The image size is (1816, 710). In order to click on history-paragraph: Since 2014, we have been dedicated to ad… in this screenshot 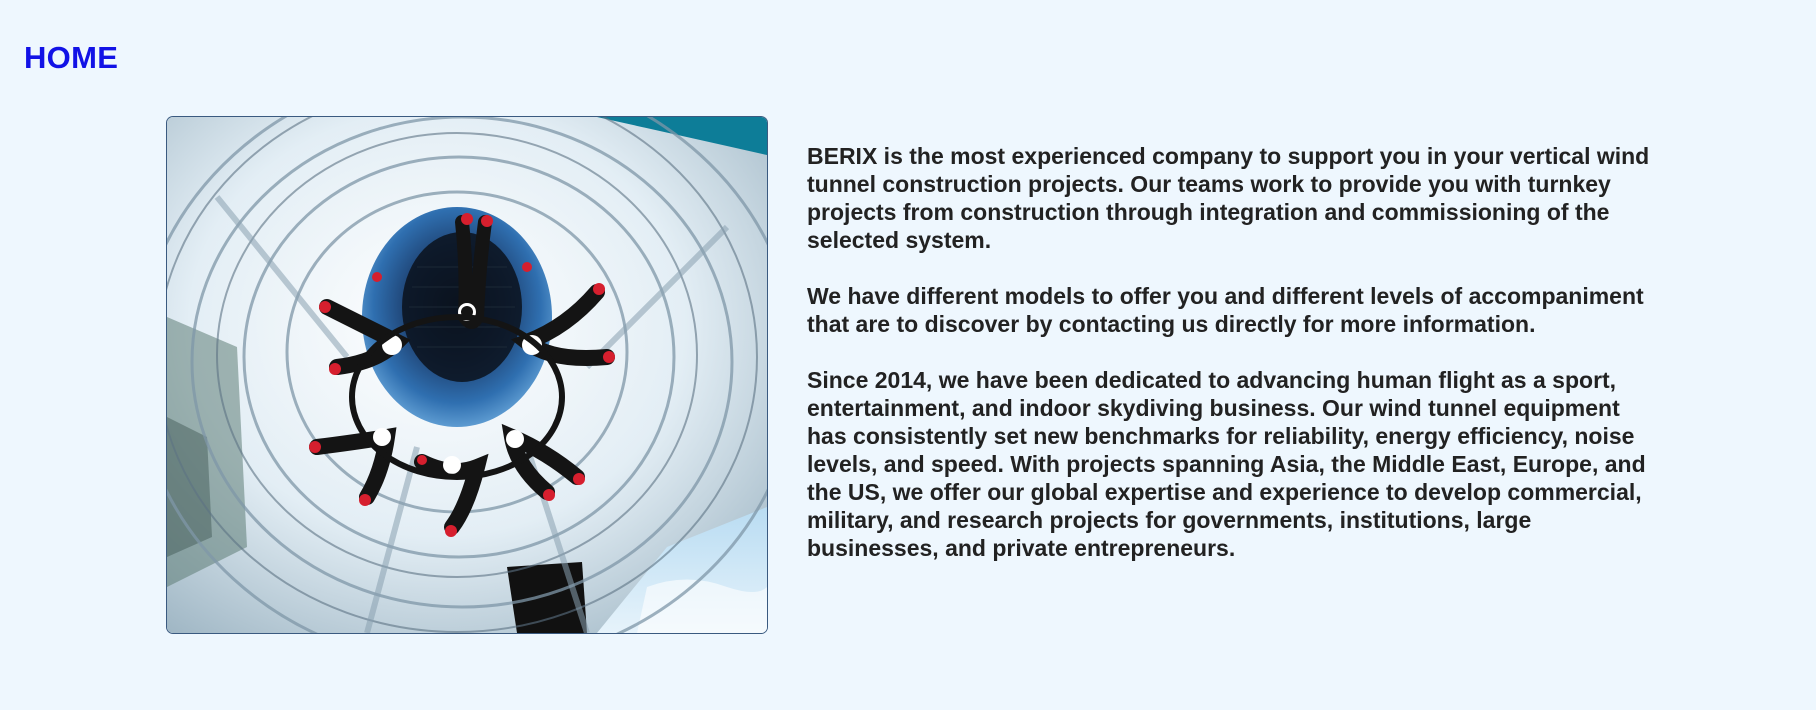, I will do `click(1226, 464)`.